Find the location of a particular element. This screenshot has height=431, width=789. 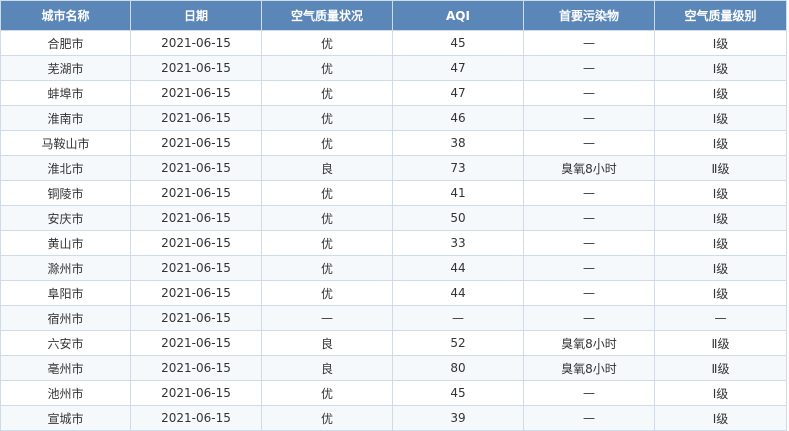

cell-city-name: 铜陵市 is located at coordinates (65, 193).